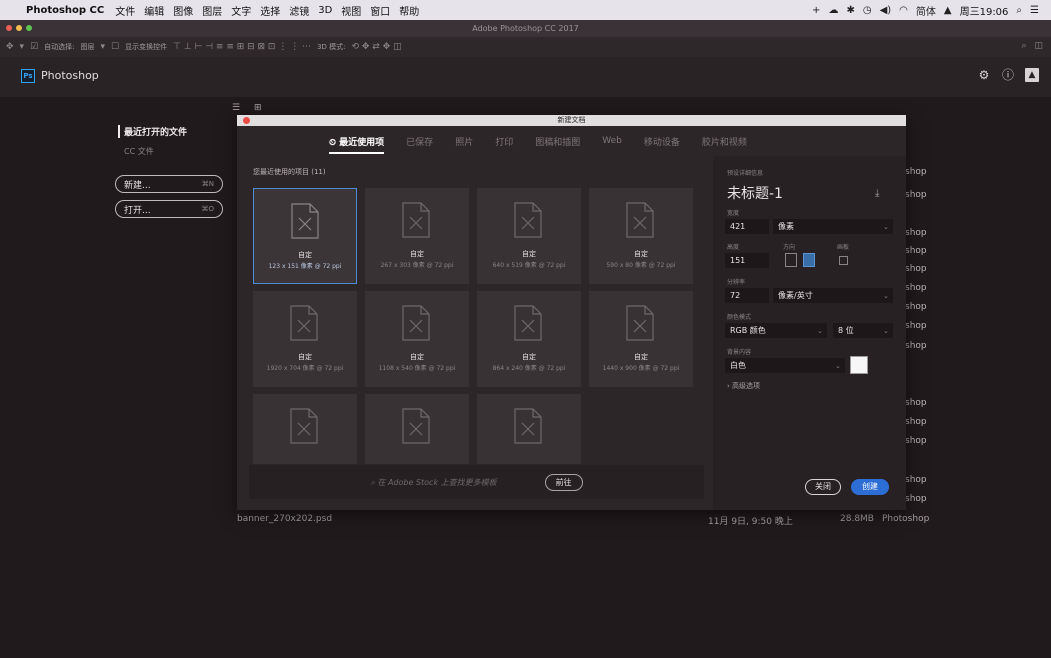  Describe the element at coordinates (380, 10) in the screenshot. I see `menu-window: 窗口` at that location.